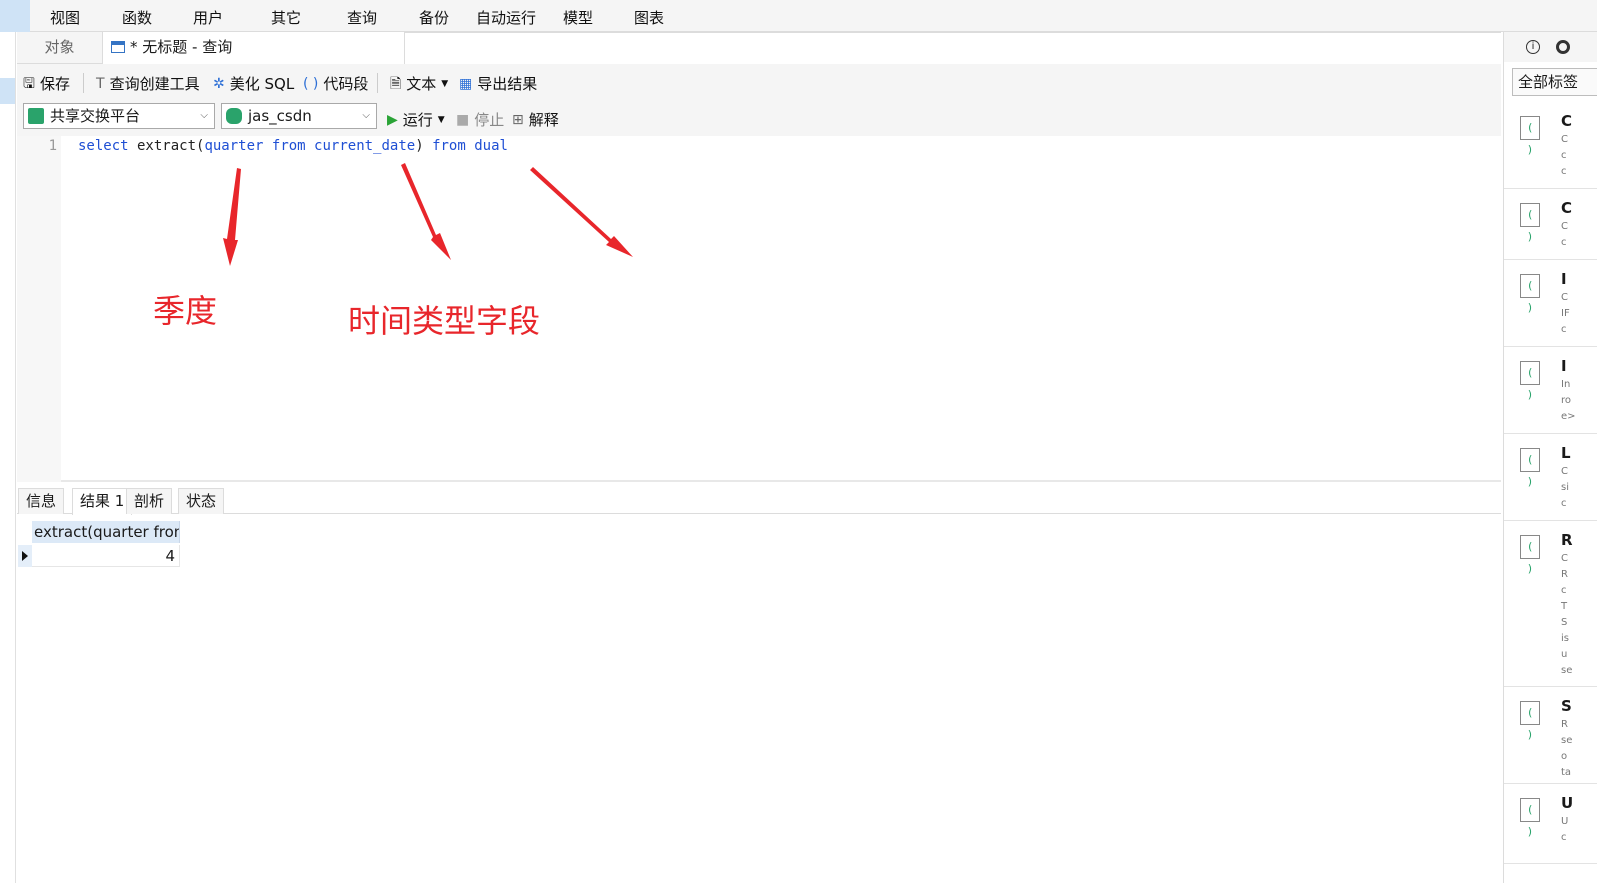 The width and height of the screenshot is (1597, 883). I want to click on tab-objects: 对象, so click(60, 48).